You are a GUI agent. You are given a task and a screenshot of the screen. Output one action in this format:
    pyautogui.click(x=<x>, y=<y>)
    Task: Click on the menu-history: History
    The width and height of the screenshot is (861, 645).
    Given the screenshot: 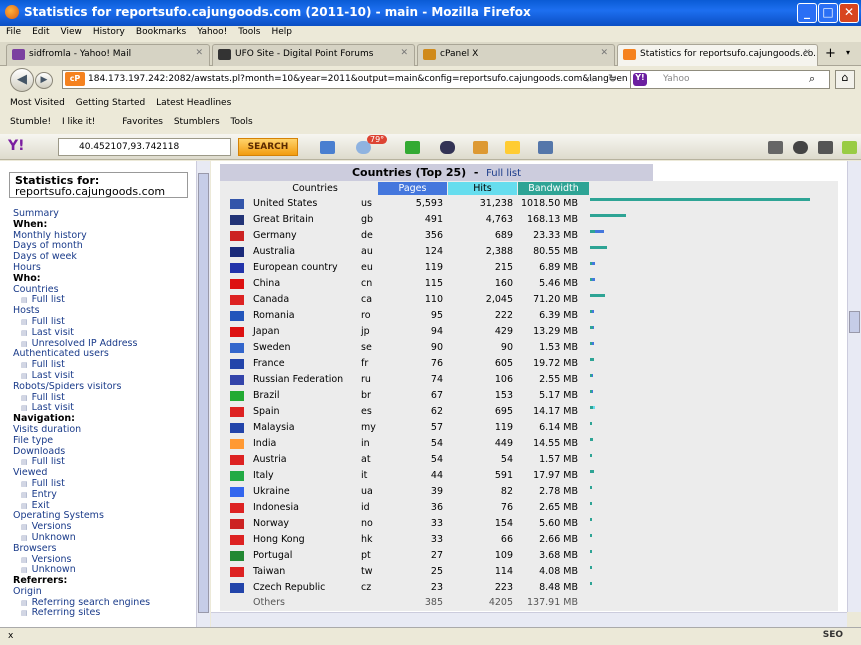 What is the action you would take?
    pyautogui.click(x=109, y=32)
    